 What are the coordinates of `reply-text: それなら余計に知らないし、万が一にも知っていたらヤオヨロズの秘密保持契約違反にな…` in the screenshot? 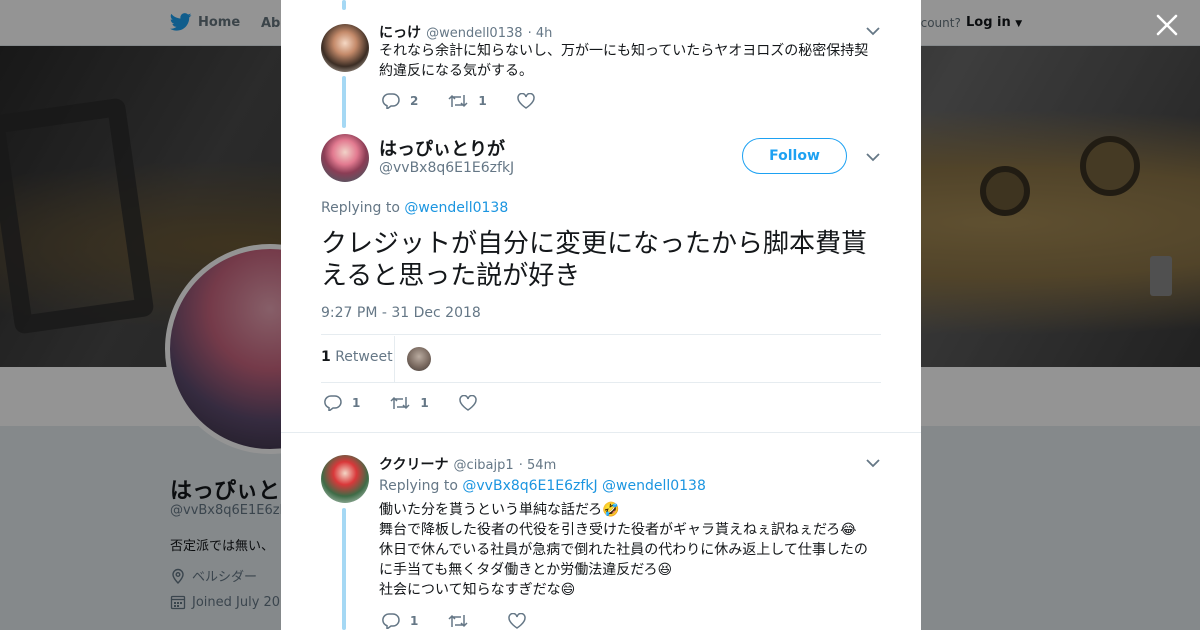 It's located at (624, 61).